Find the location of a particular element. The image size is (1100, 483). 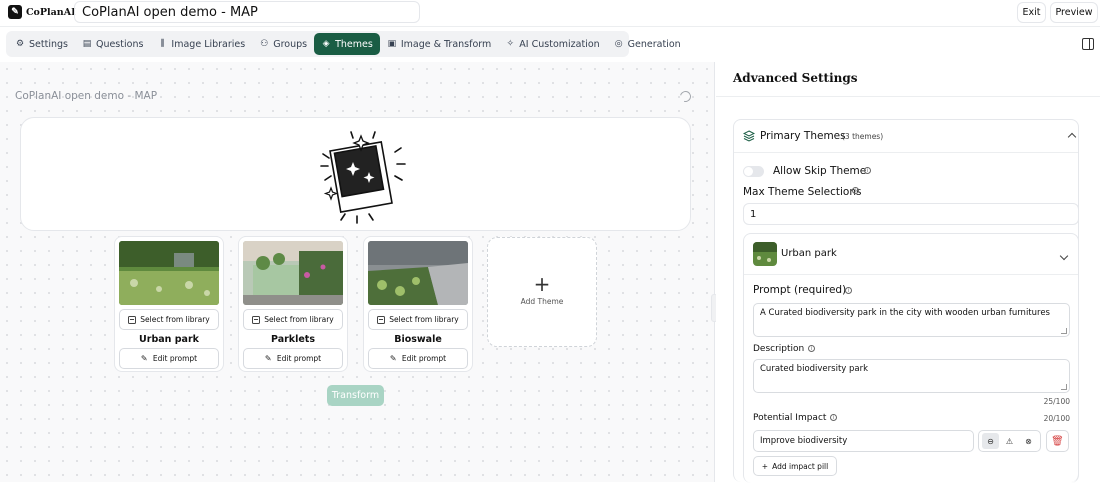

theme-image-bioswale is located at coordinates (418, 273).